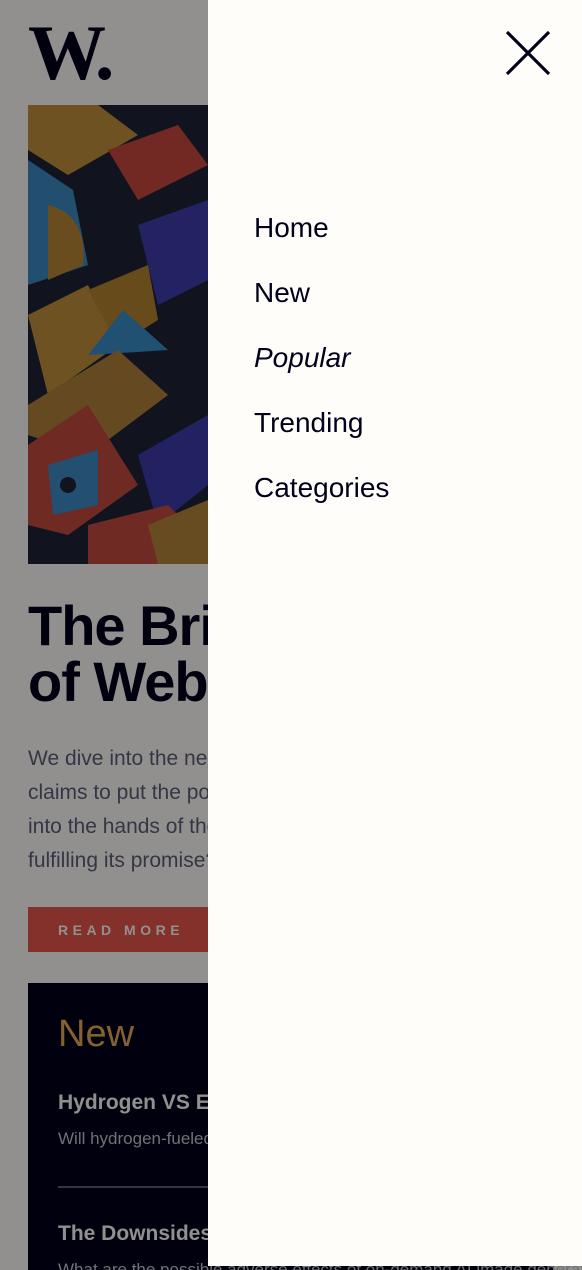 The width and height of the screenshot is (582, 1270). I want to click on menu-item-popular: Popular, so click(321, 358).